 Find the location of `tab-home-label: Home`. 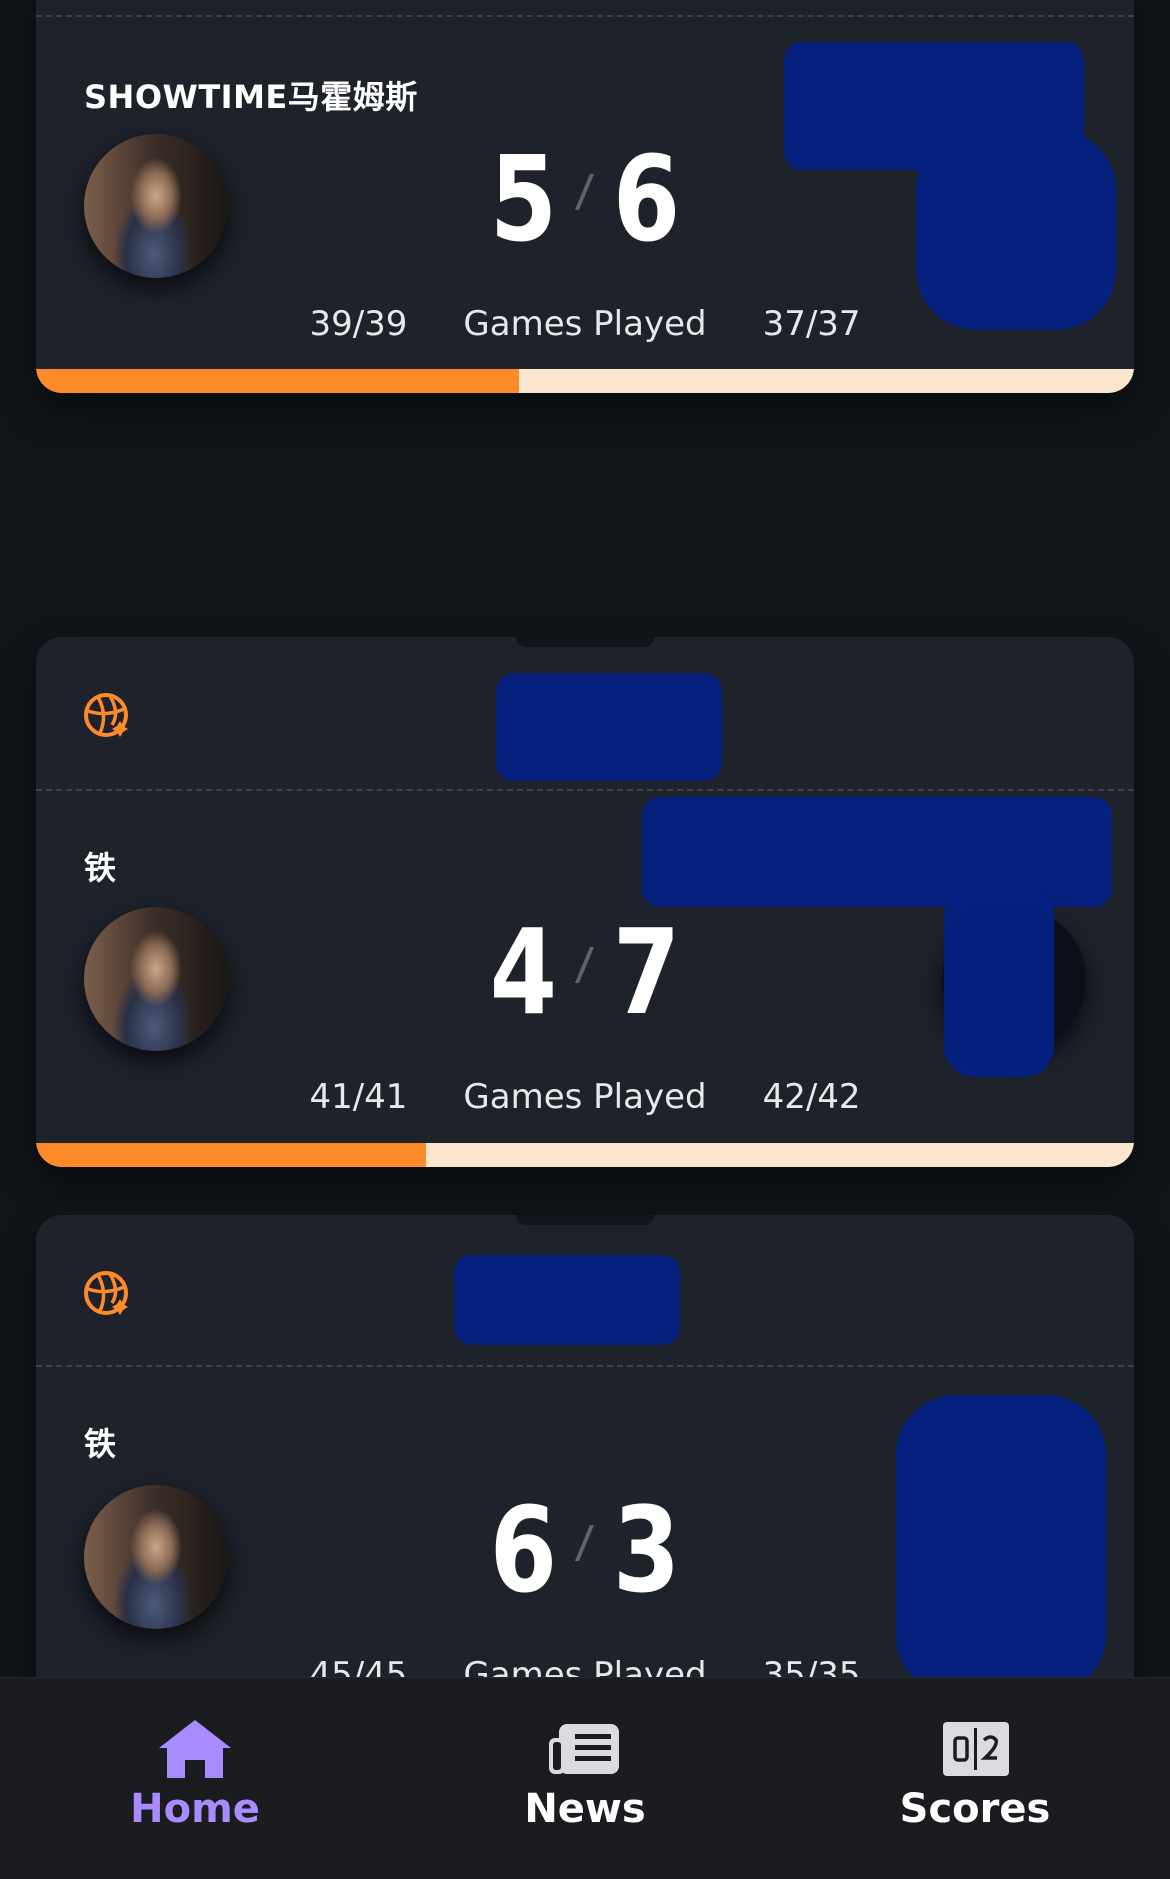

tab-home-label: Home is located at coordinates (195, 1809).